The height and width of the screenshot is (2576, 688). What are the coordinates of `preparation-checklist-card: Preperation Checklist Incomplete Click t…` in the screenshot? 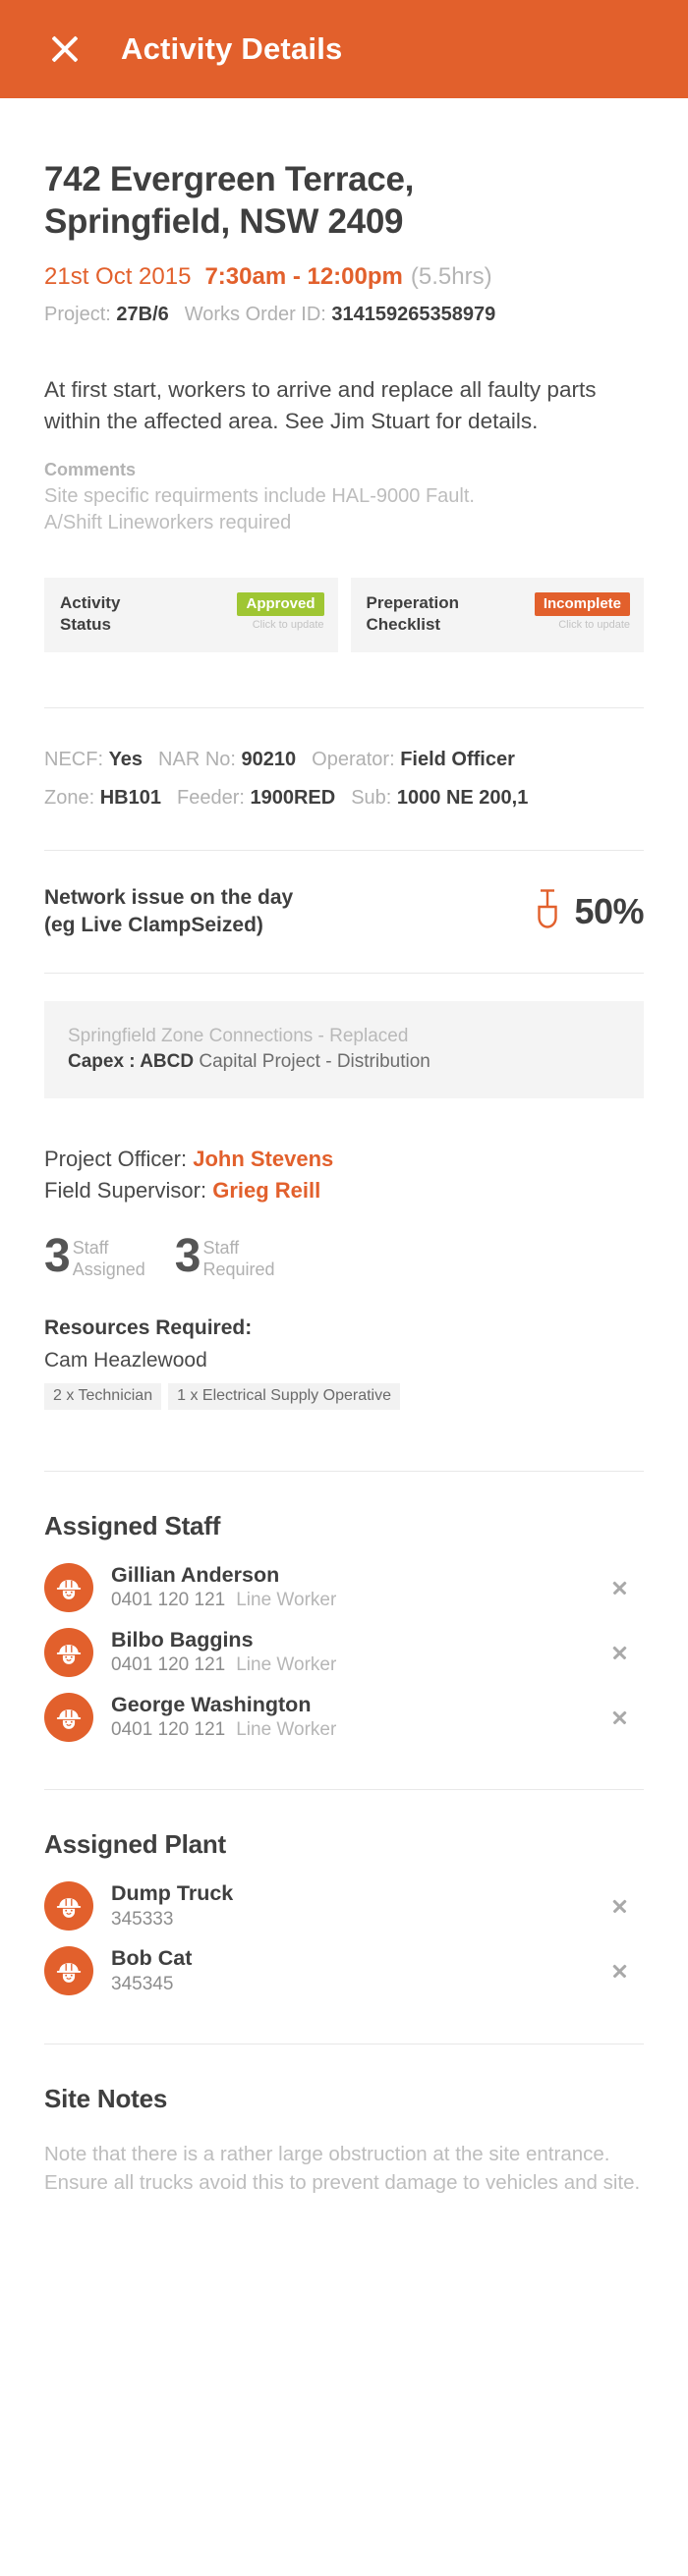 It's located at (497, 615).